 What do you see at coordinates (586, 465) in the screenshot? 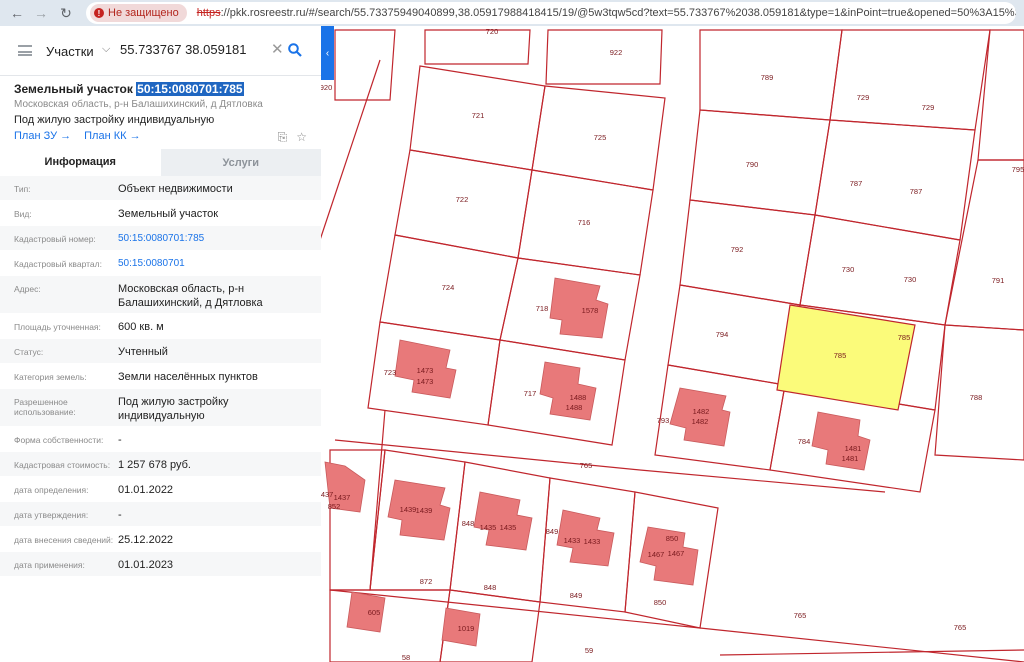
I see `parcel-label: 765` at bounding box center [586, 465].